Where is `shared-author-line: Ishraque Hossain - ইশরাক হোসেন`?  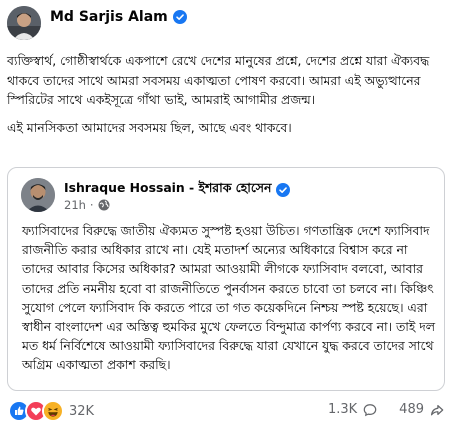 shared-author-line: Ishraque Hossain - ইশরাক হোসেন is located at coordinates (177, 190).